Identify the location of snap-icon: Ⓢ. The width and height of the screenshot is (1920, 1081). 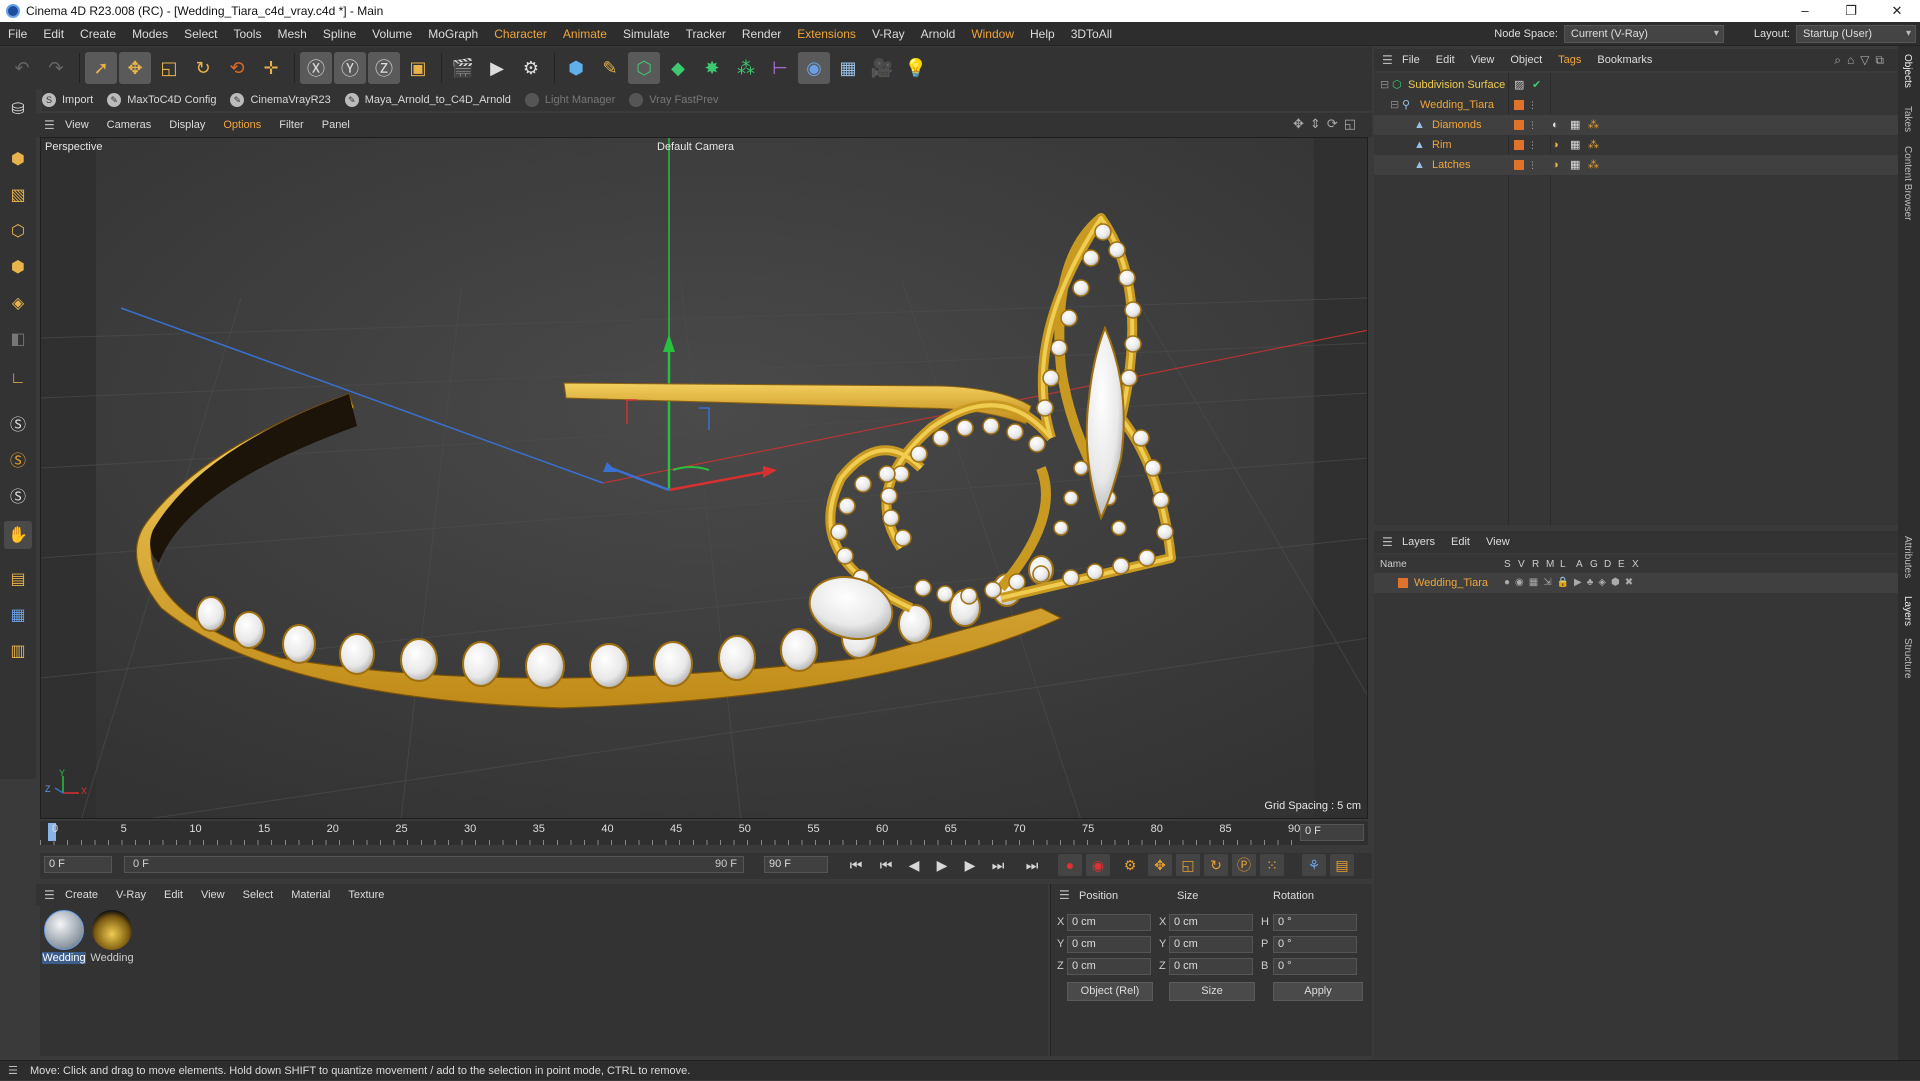
(18, 423).